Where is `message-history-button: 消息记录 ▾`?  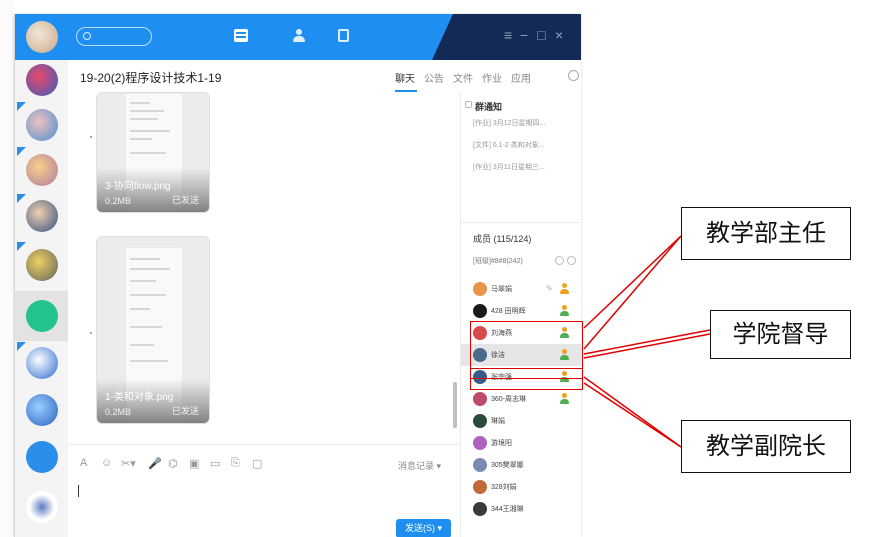 message-history-button: 消息记录 ▾ is located at coordinates (419, 465).